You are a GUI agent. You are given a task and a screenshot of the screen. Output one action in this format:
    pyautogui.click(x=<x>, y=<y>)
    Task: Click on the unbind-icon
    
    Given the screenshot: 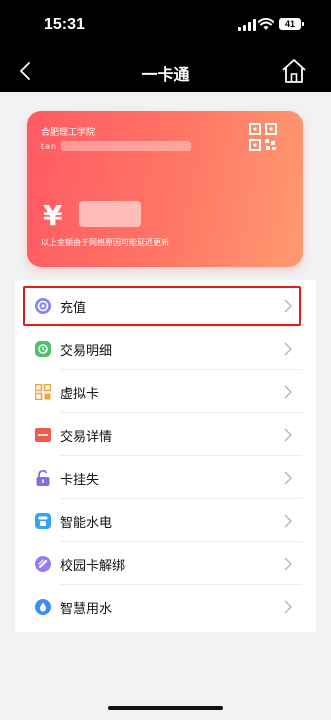 What is the action you would take?
    pyautogui.click(x=43, y=564)
    